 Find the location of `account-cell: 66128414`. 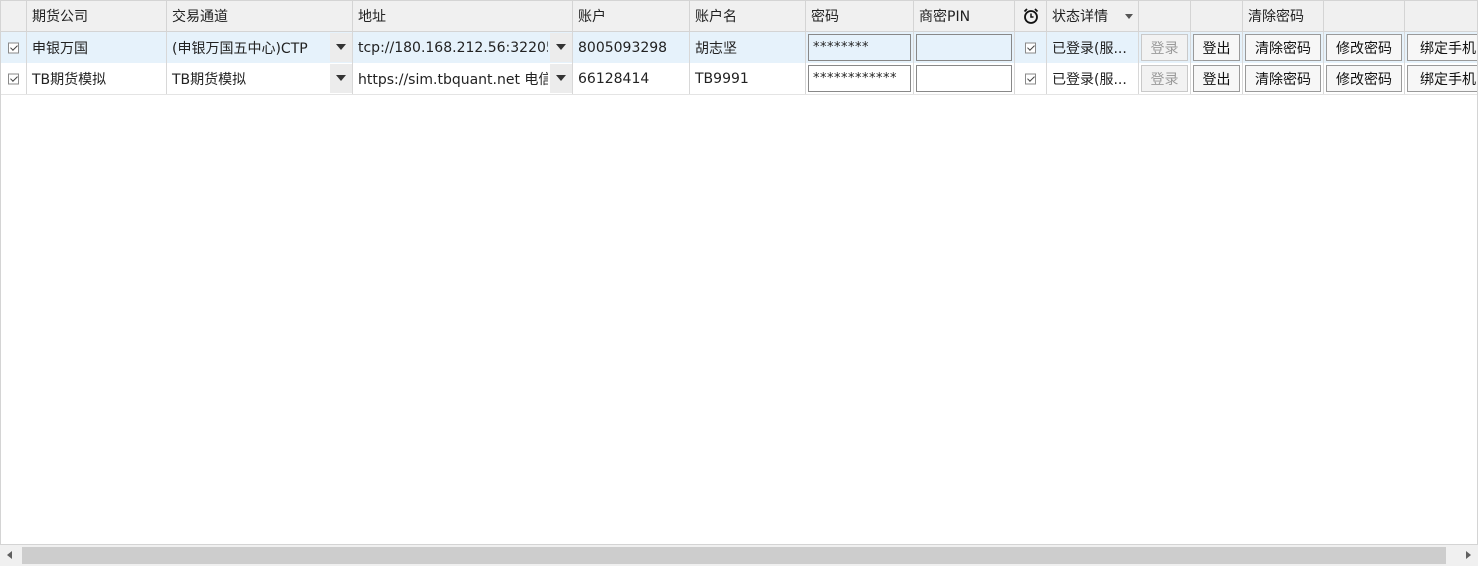

account-cell: 66128414 is located at coordinates (631, 78).